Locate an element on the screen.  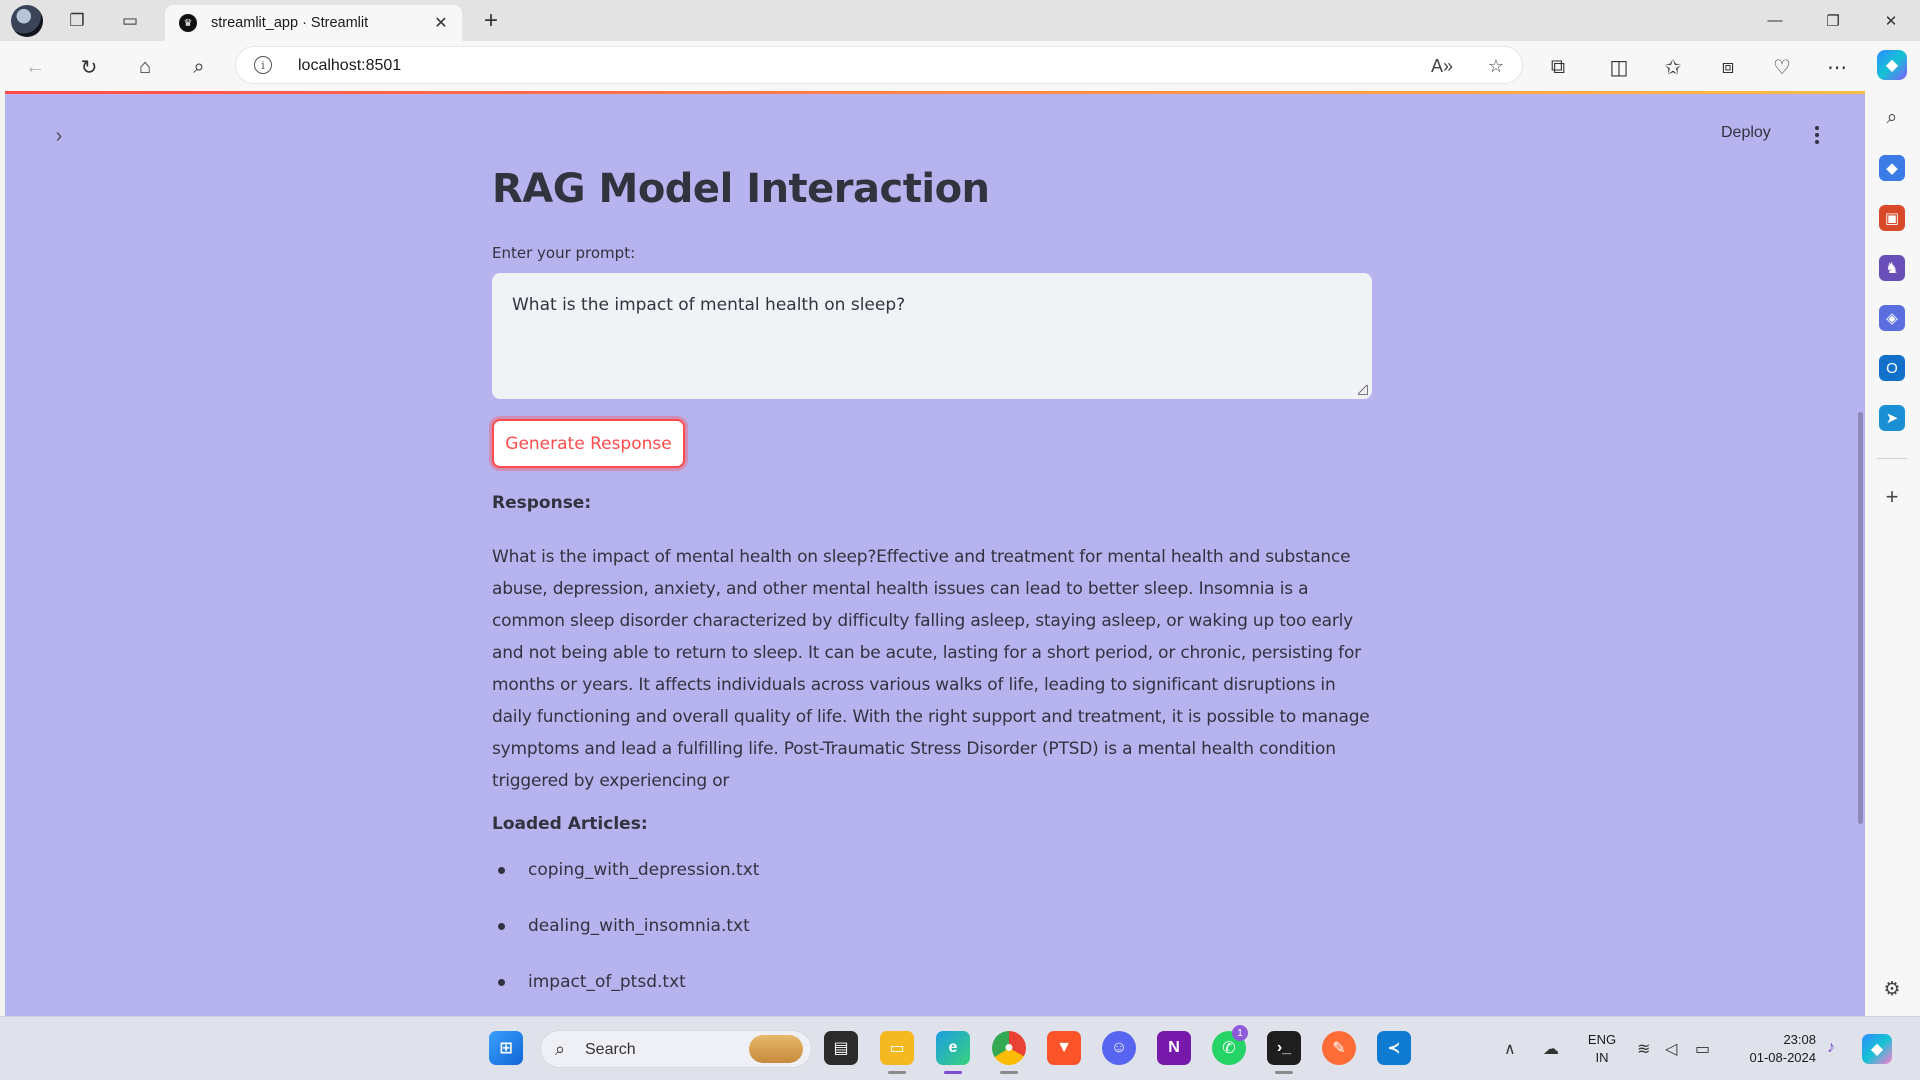
task-view-icon: ▤ is located at coordinates (841, 1048).